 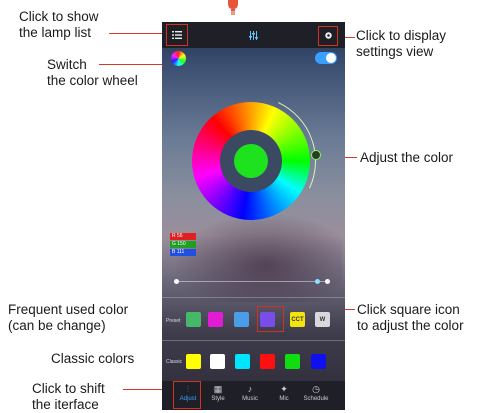 I want to click on rgb-red-value: R 56, so click(x=183, y=236).